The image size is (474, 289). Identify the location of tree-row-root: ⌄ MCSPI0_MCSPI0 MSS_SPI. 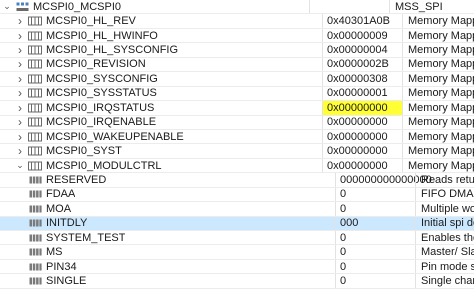
(237, 7).